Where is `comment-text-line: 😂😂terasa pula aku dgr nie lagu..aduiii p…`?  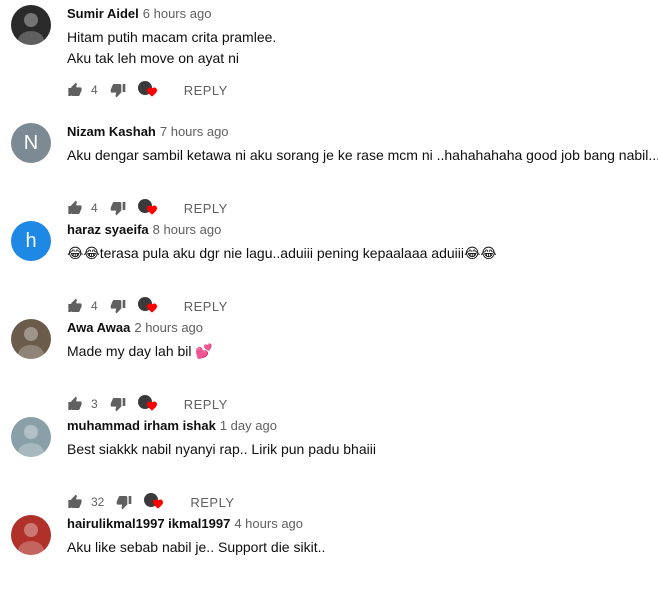
comment-text-line: 😂😂terasa pula aku dgr nie lagu..aduiii p… is located at coordinates (282, 253).